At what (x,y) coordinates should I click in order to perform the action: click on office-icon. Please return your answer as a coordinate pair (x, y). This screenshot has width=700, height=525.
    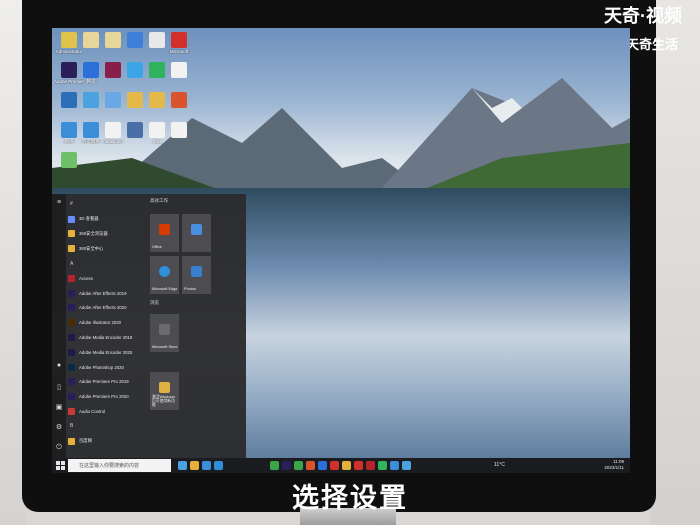
    Looking at the image, I should click on (164, 229).